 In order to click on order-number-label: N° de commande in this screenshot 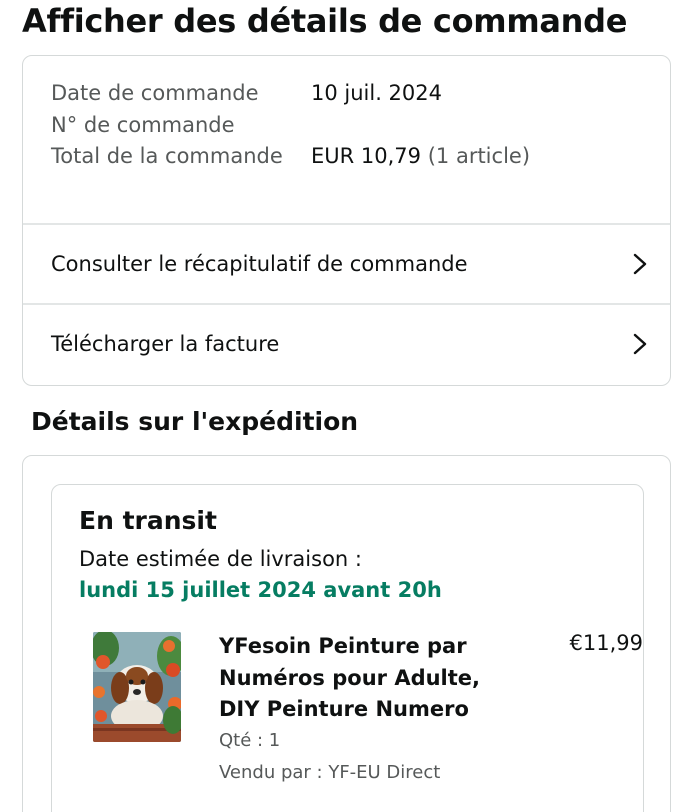, I will do `click(143, 124)`.